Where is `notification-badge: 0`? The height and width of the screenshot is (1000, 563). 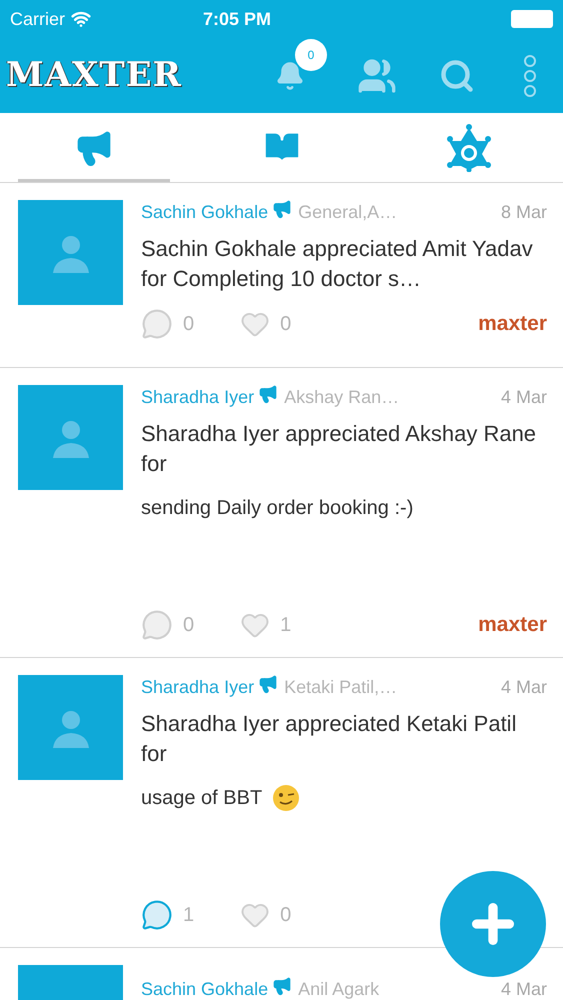 notification-badge: 0 is located at coordinates (311, 54).